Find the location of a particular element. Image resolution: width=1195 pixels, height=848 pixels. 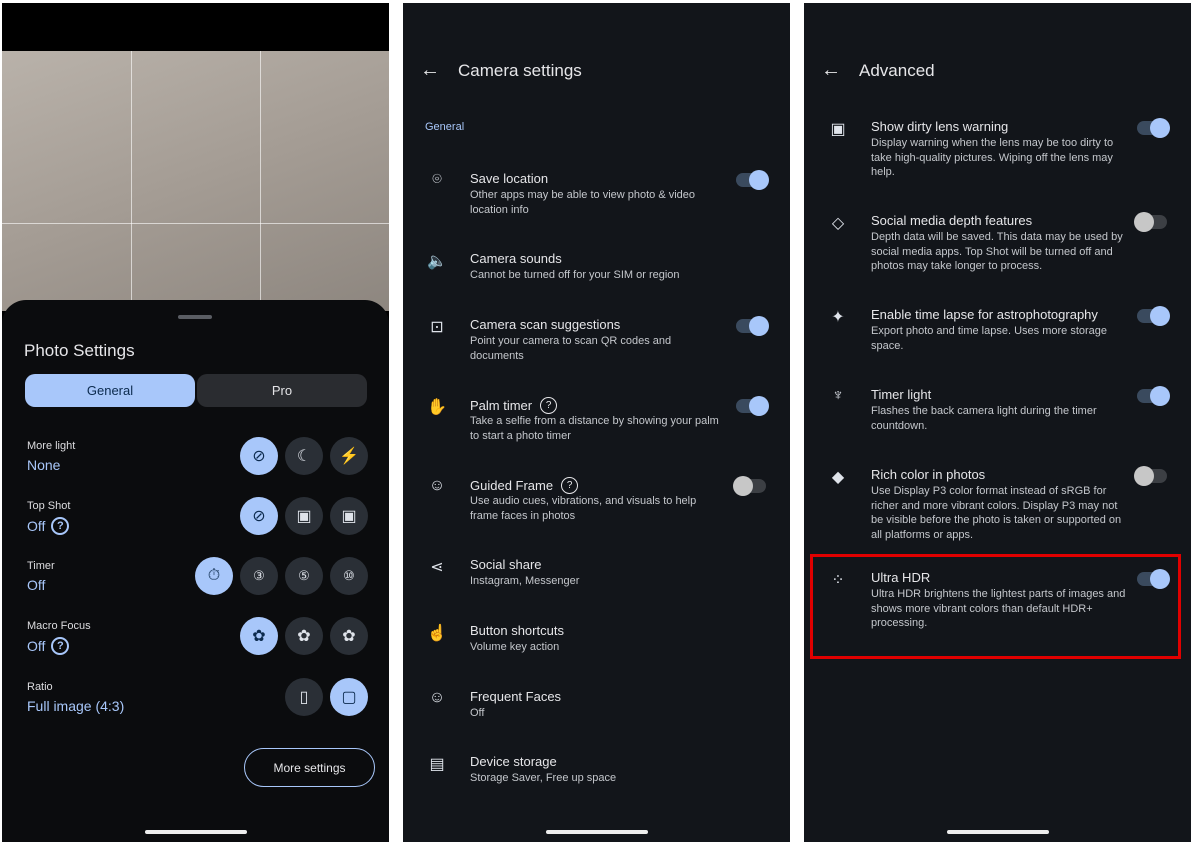

setting-title: Camera sounds is located at coordinates (516, 258).